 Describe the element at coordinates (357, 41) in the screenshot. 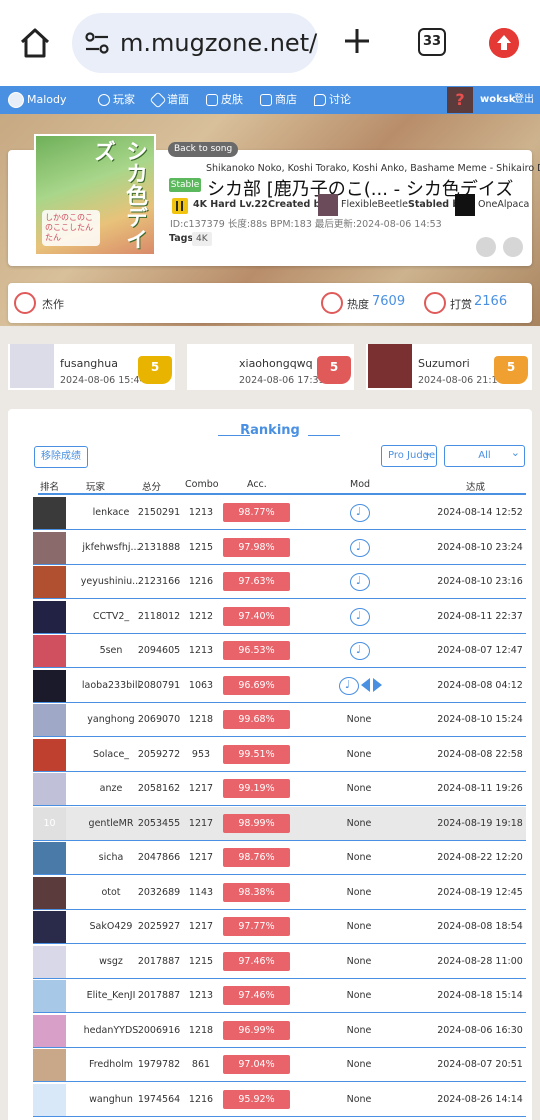

I see `new-tab-icon` at that location.